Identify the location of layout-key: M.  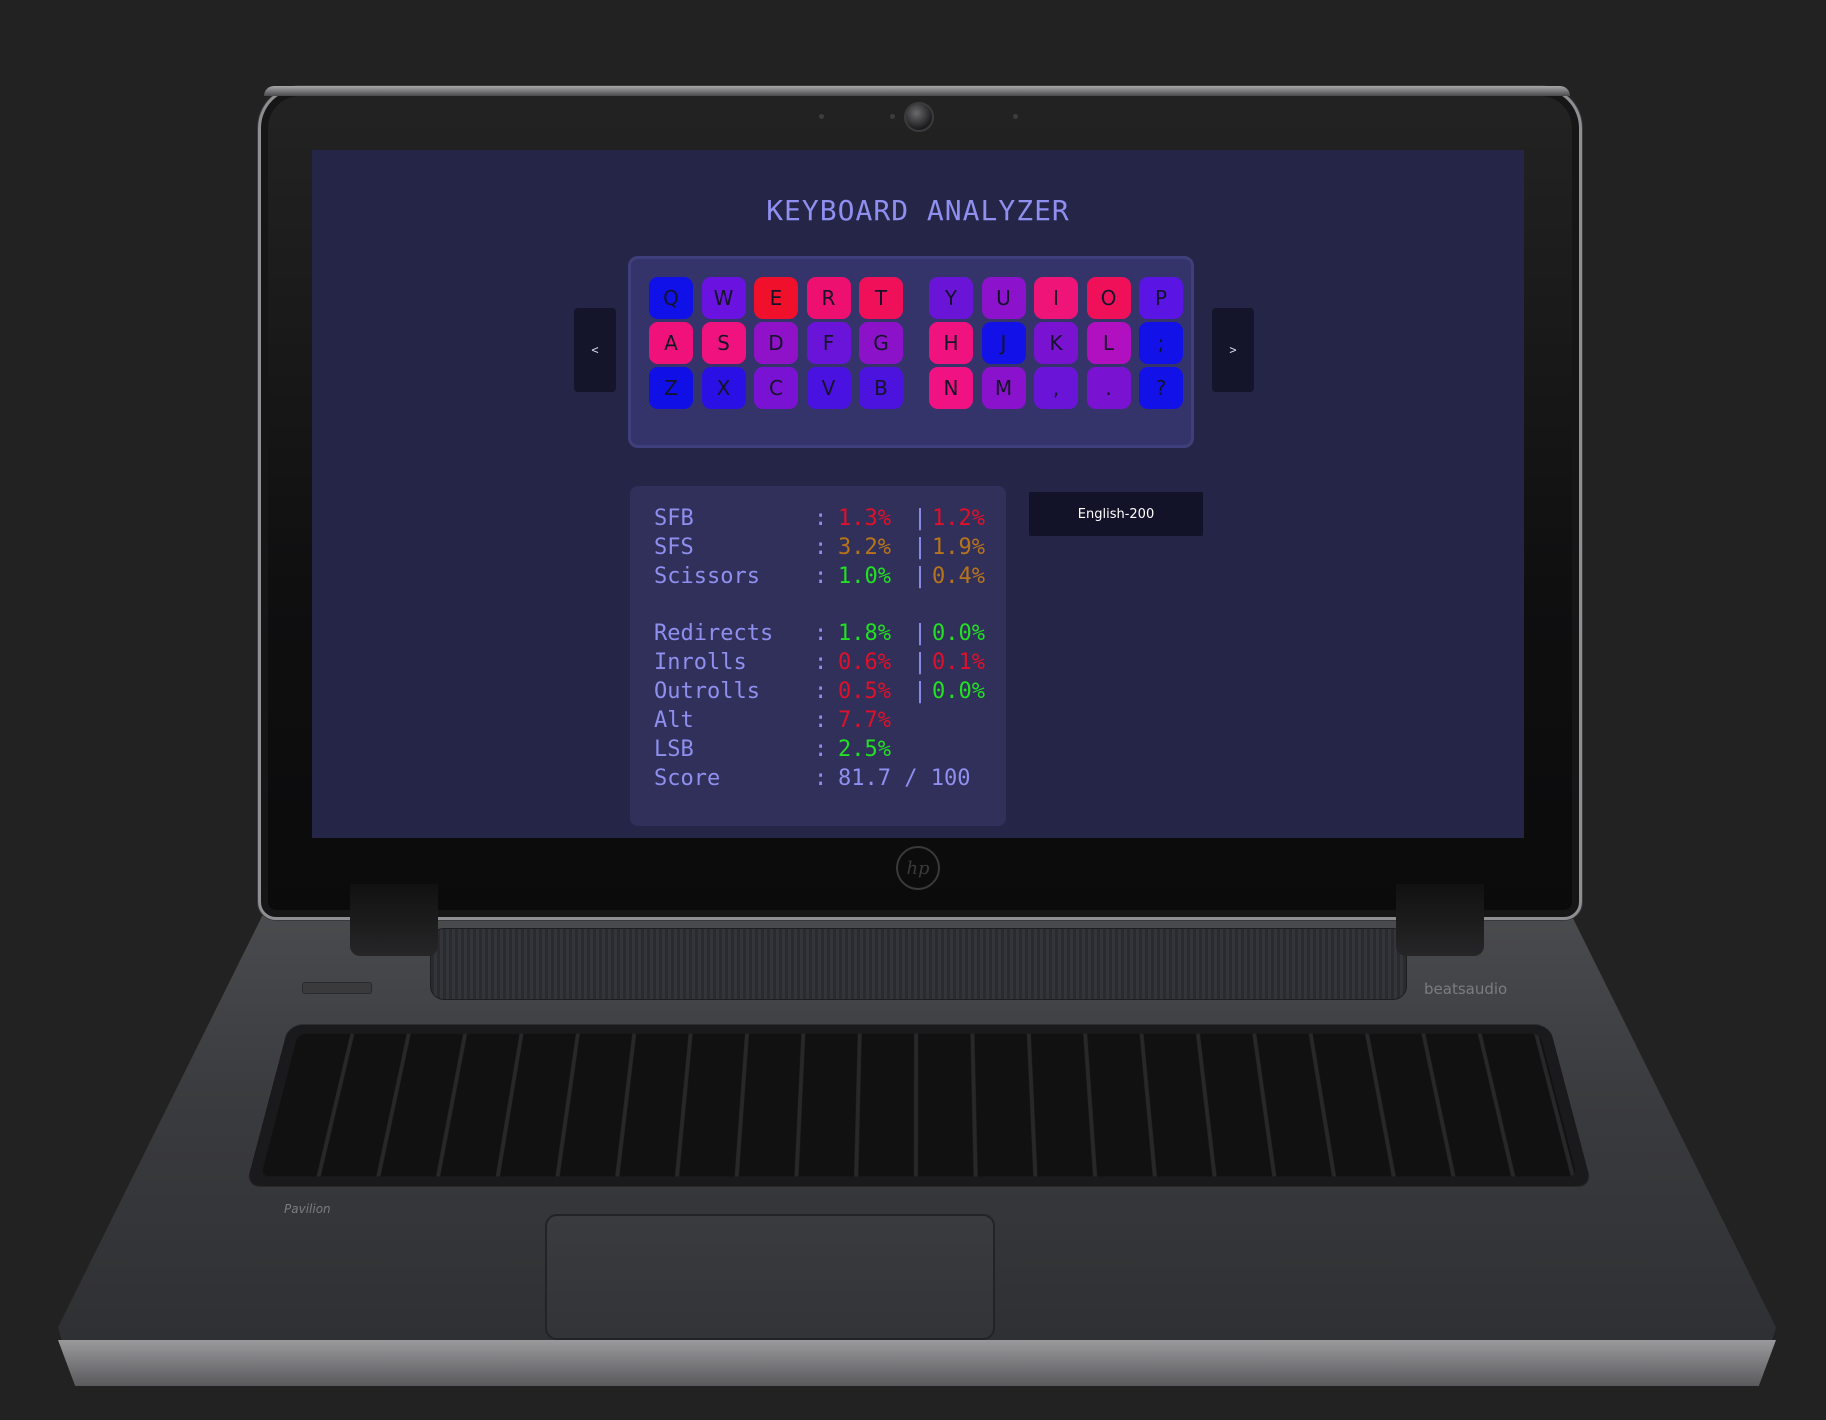
(1003, 388).